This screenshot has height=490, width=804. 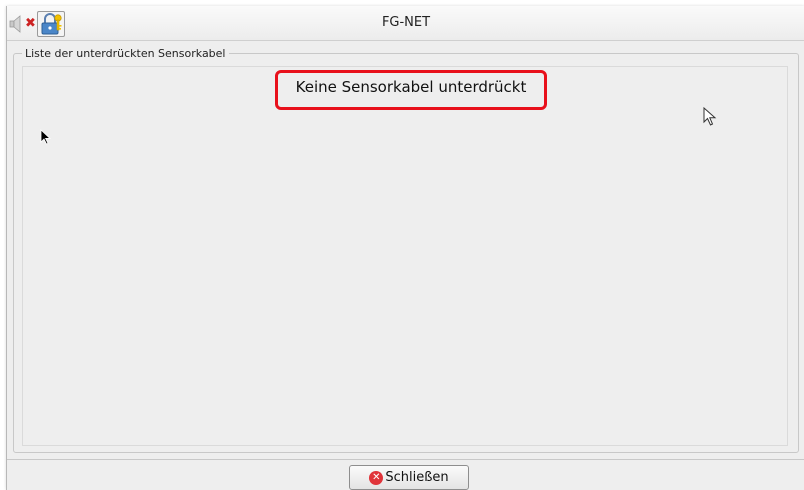 What do you see at coordinates (46, 137) in the screenshot?
I see `mouse-pointer-icon` at bounding box center [46, 137].